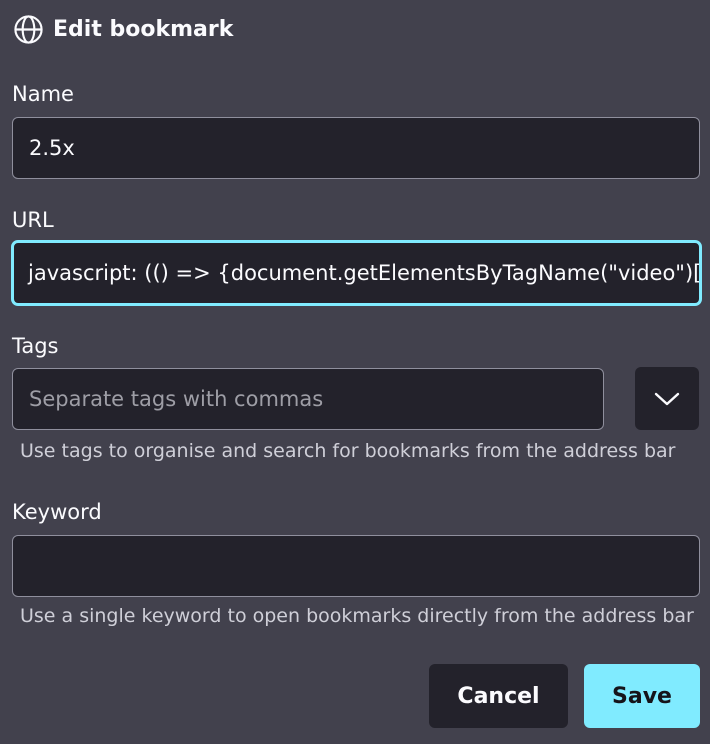 The width and height of the screenshot is (710, 744). Describe the element at coordinates (52, 148) in the screenshot. I see `name-field-value: 2.5x` at that location.